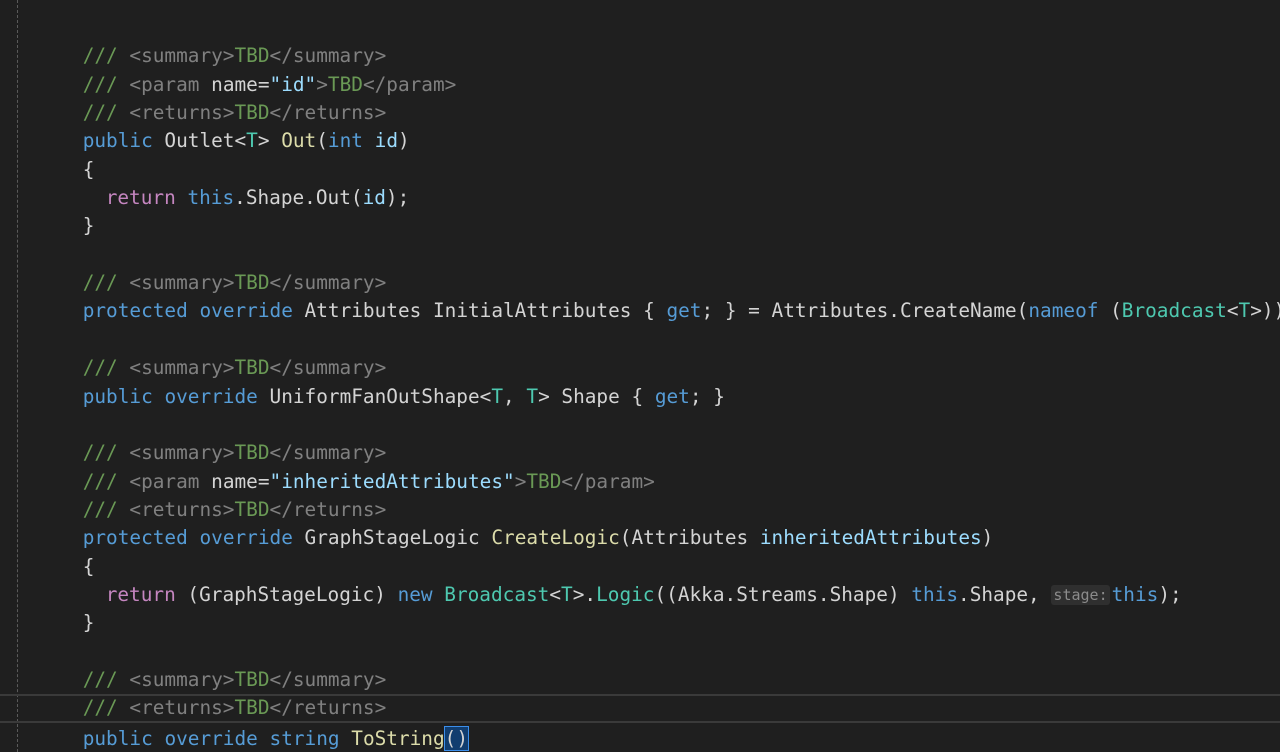  I want to click on punct: >, so click(269, 141).